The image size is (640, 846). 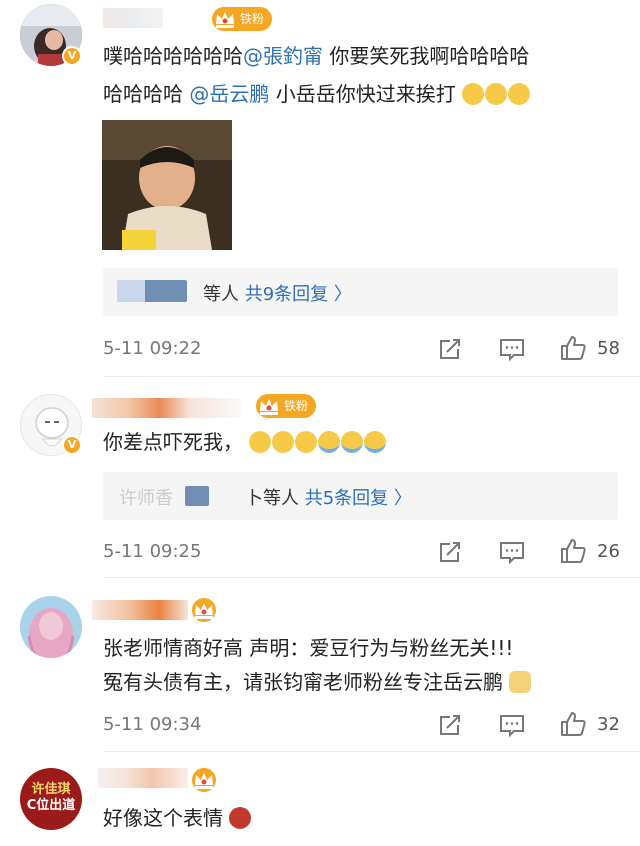 I want to click on avatar: 许佳琪 C位出道, so click(x=51, y=799).